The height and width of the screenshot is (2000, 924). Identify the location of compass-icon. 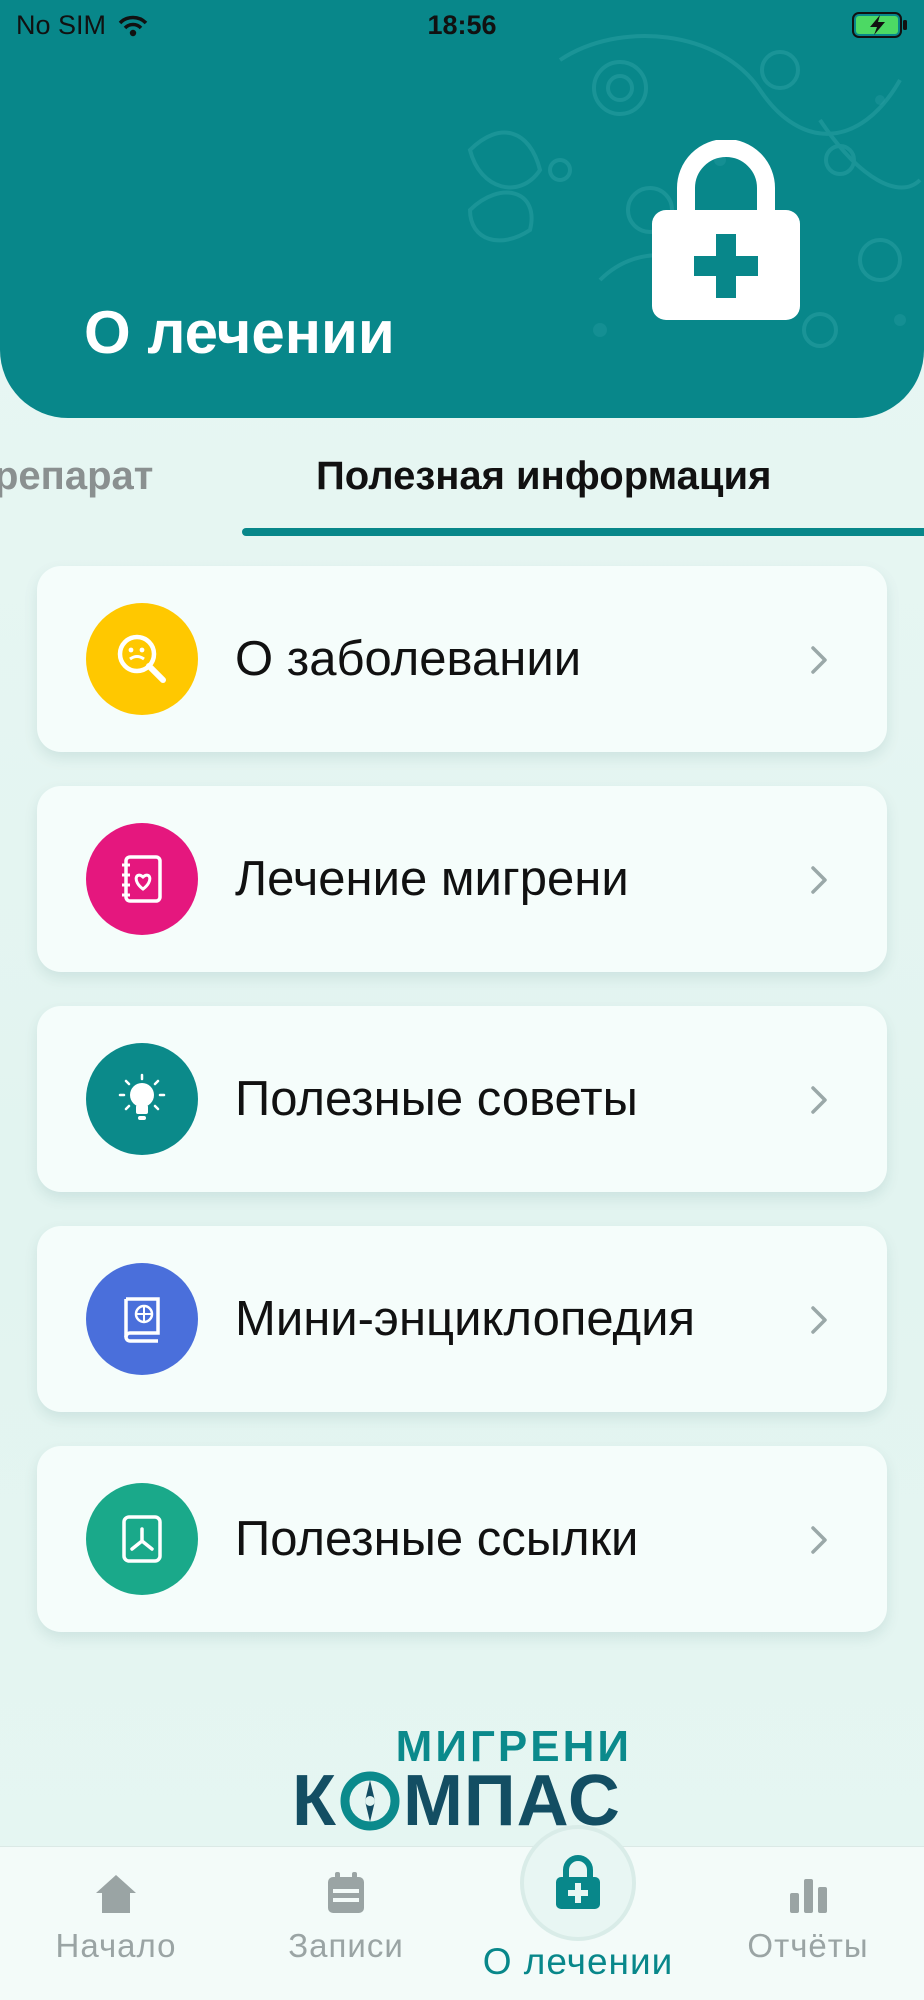
(370, 1801).